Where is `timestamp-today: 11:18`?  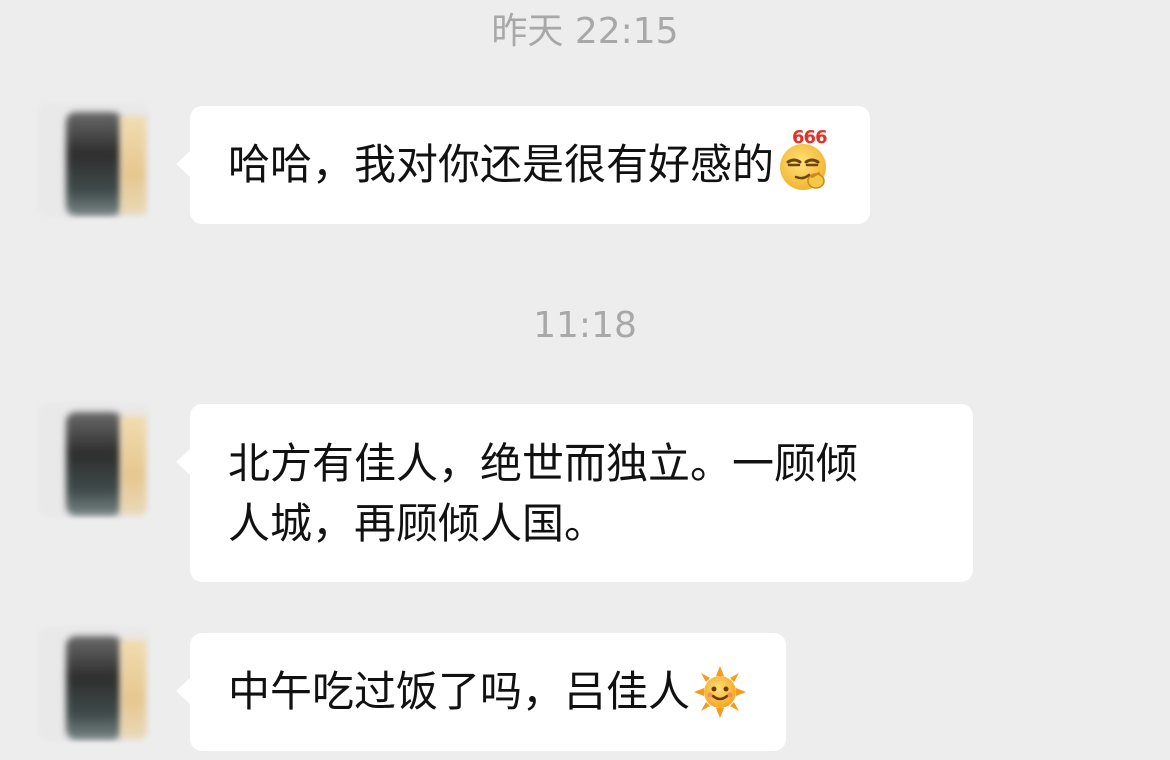 timestamp-today: 11:18 is located at coordinates (585, 325).